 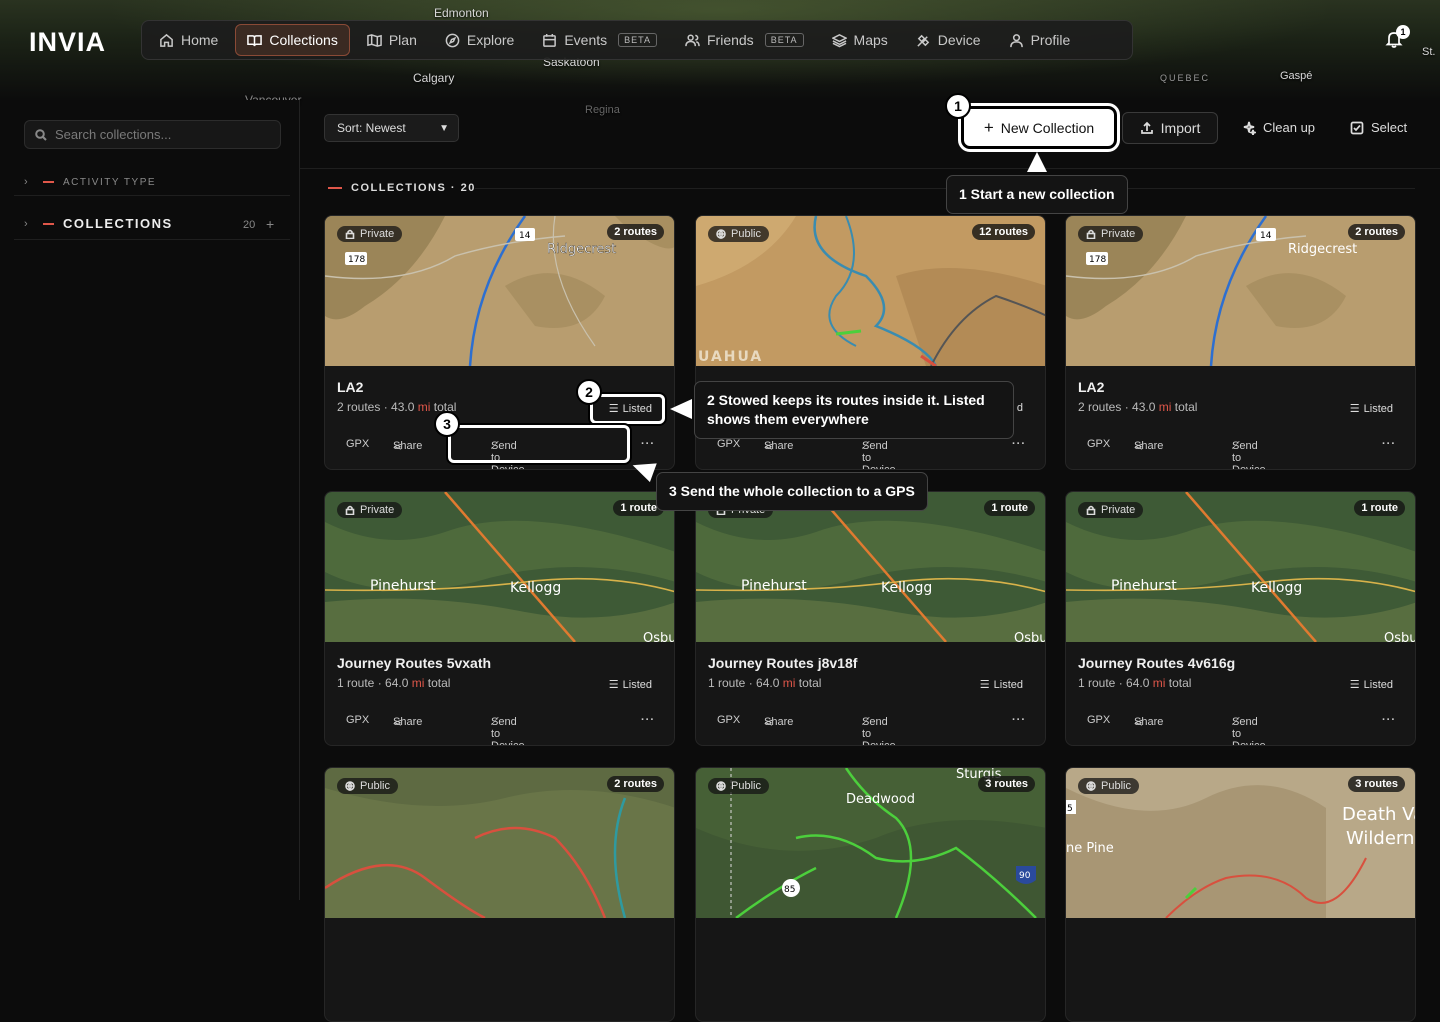 I want to click on layers-icon, so click(x=839, y=40).